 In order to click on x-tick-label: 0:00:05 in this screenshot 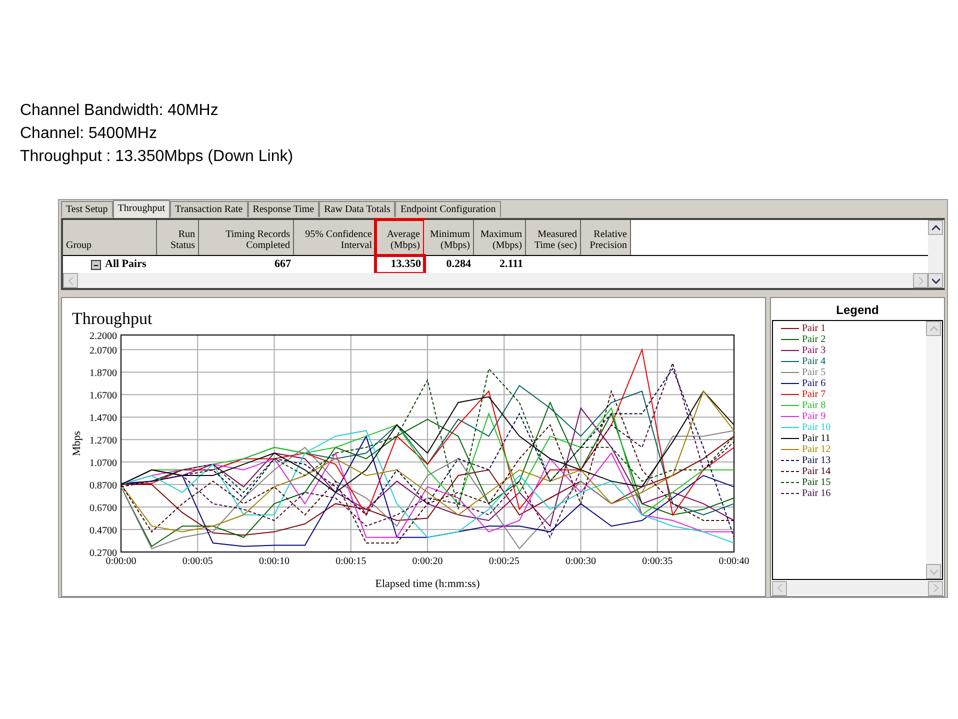, I will do `click(197, 561)`.